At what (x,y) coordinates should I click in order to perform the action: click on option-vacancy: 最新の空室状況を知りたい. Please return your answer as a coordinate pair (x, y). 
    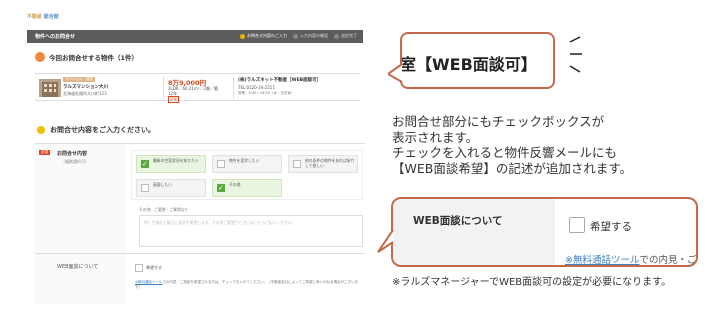
    Looking at the image, I should click on (171, 164).